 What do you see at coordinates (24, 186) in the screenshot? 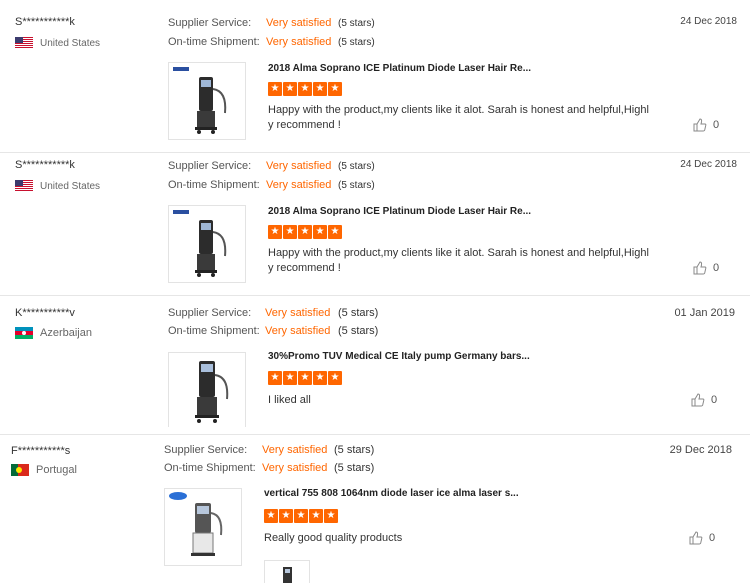
I see `us-flag-icon` at bounding box center [24, 186].